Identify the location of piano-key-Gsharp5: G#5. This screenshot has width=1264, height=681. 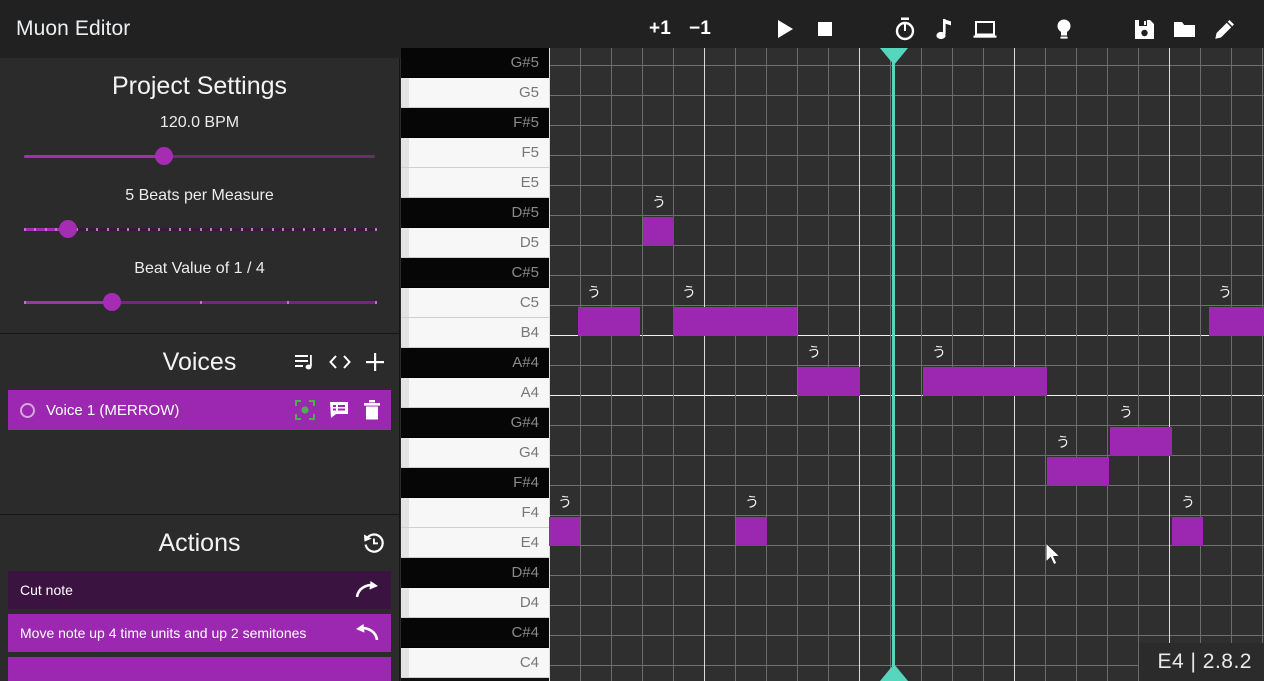
(475, 63).